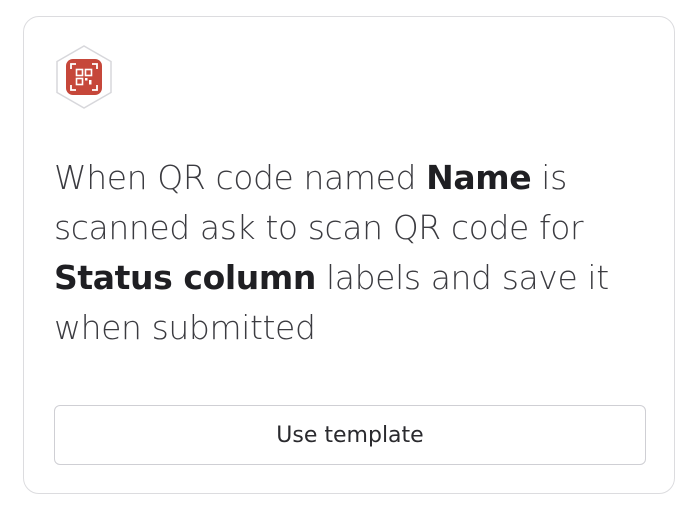 The width and height of the screenshot is (695, 527). Describe the element at coordinates (479, 177) in the screenshot. I see `description-field-name: Name` at that location.